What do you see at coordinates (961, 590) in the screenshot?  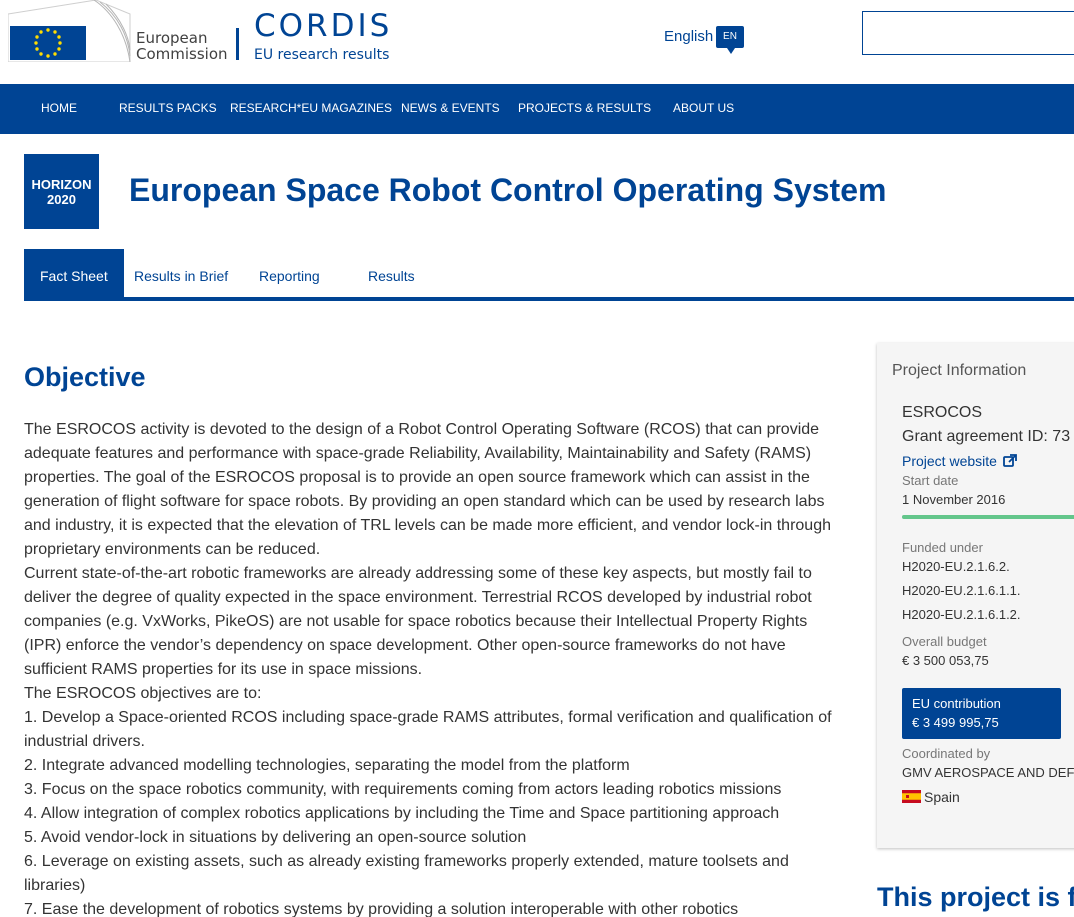 I see `funded-under-item: H2020-EU.2.1.6.1.1.` at bounding box center [961, 590].